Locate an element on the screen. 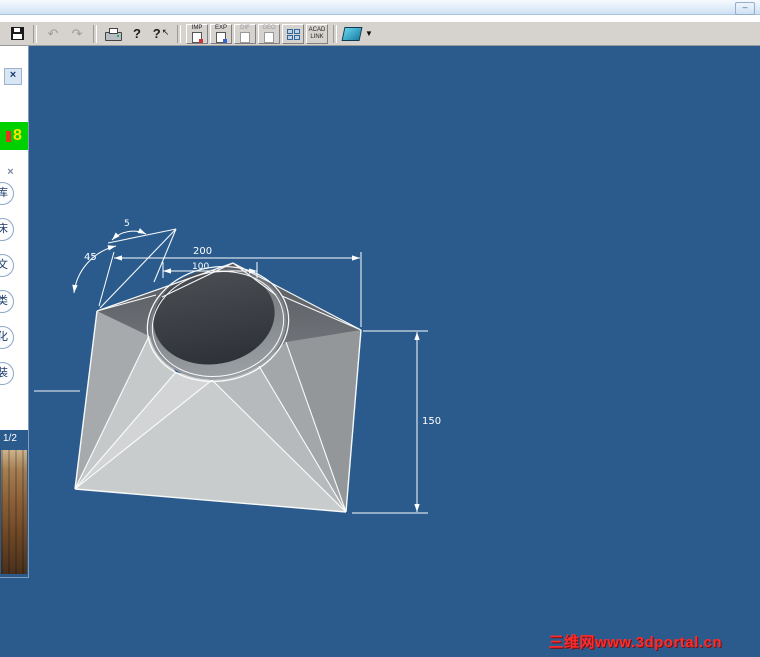  sidebar-item-category-2: 床 is located at coordinates (7, 229).